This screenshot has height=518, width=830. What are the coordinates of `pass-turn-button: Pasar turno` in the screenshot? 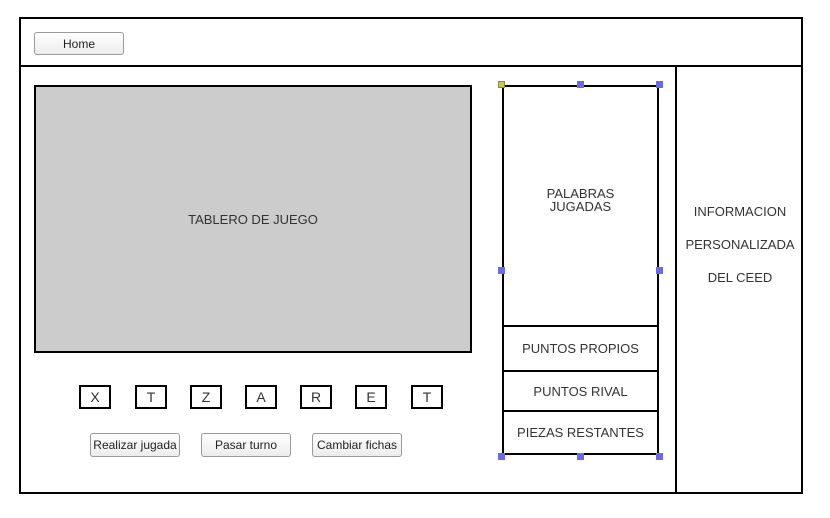 It's located at (246, 445).